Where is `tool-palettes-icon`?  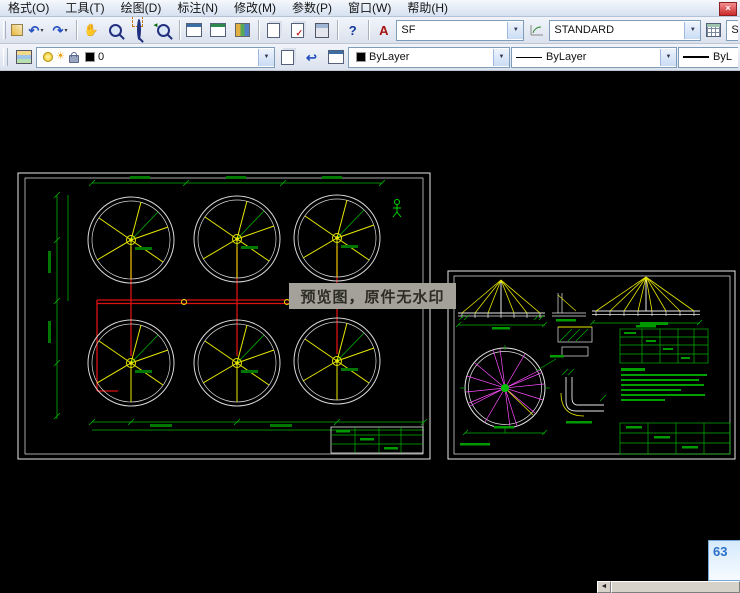
tool-palettes-icon is located at coordinates (242, 30).